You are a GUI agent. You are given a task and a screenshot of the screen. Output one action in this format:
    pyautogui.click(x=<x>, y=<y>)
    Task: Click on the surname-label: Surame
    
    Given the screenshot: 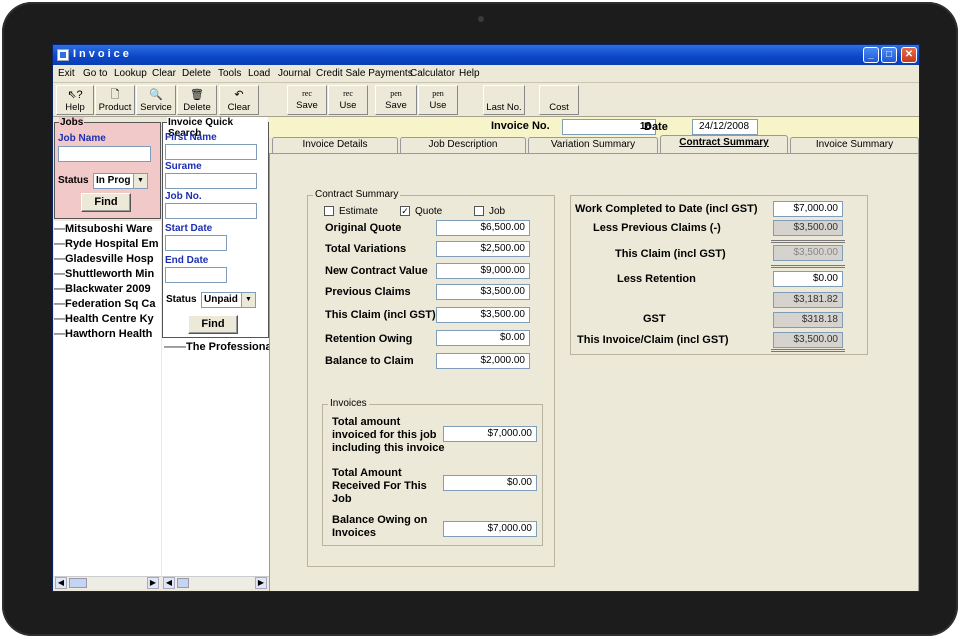 What is the action you would take?
    pyautogui.click(x=183, y=166)
    